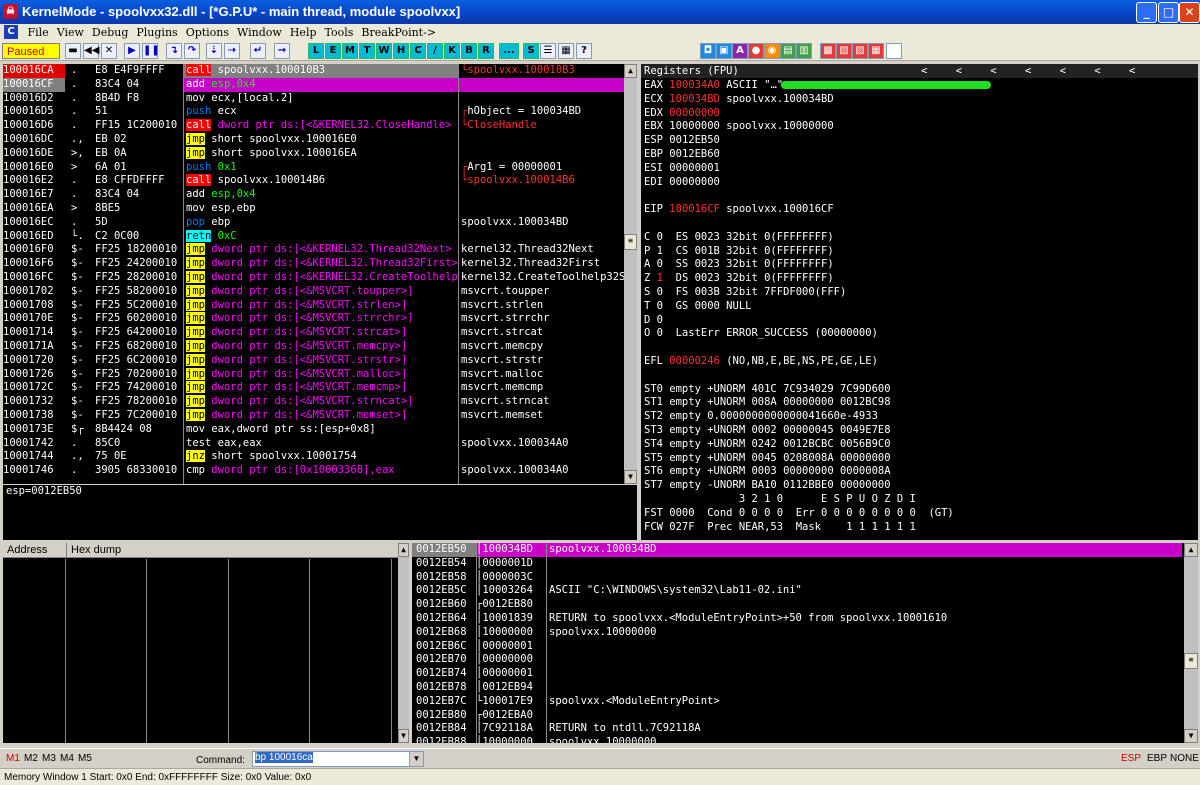 Image resolution: width=1200 pixels, height=785 pixels. I want to click on register-line: ST3 empty +UNORM 0002 00000045 0049E7E8, so click(919, 431).